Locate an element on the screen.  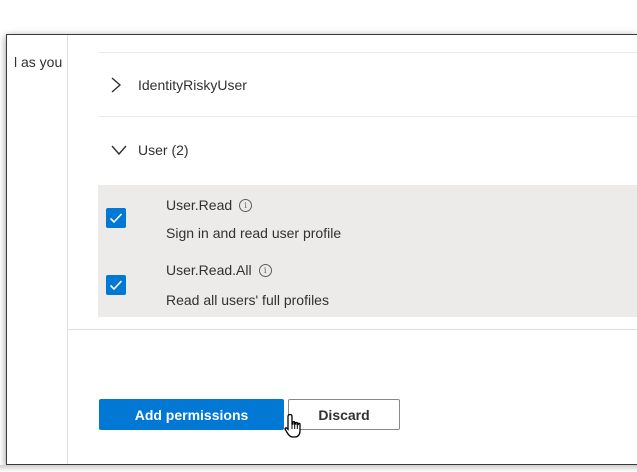
permission-name: User.Read i is located at coordinates (209, 205).